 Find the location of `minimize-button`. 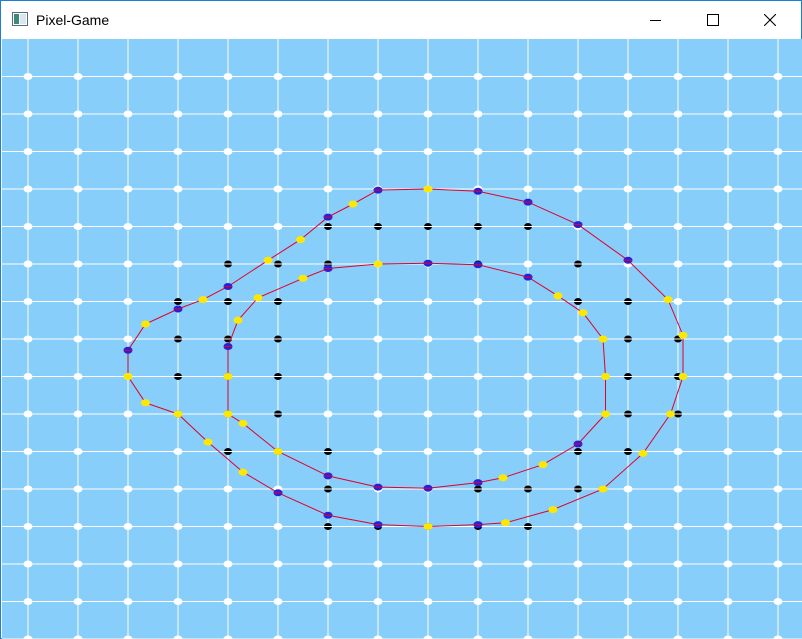

minimize-button is located at coordinates (656, 19).